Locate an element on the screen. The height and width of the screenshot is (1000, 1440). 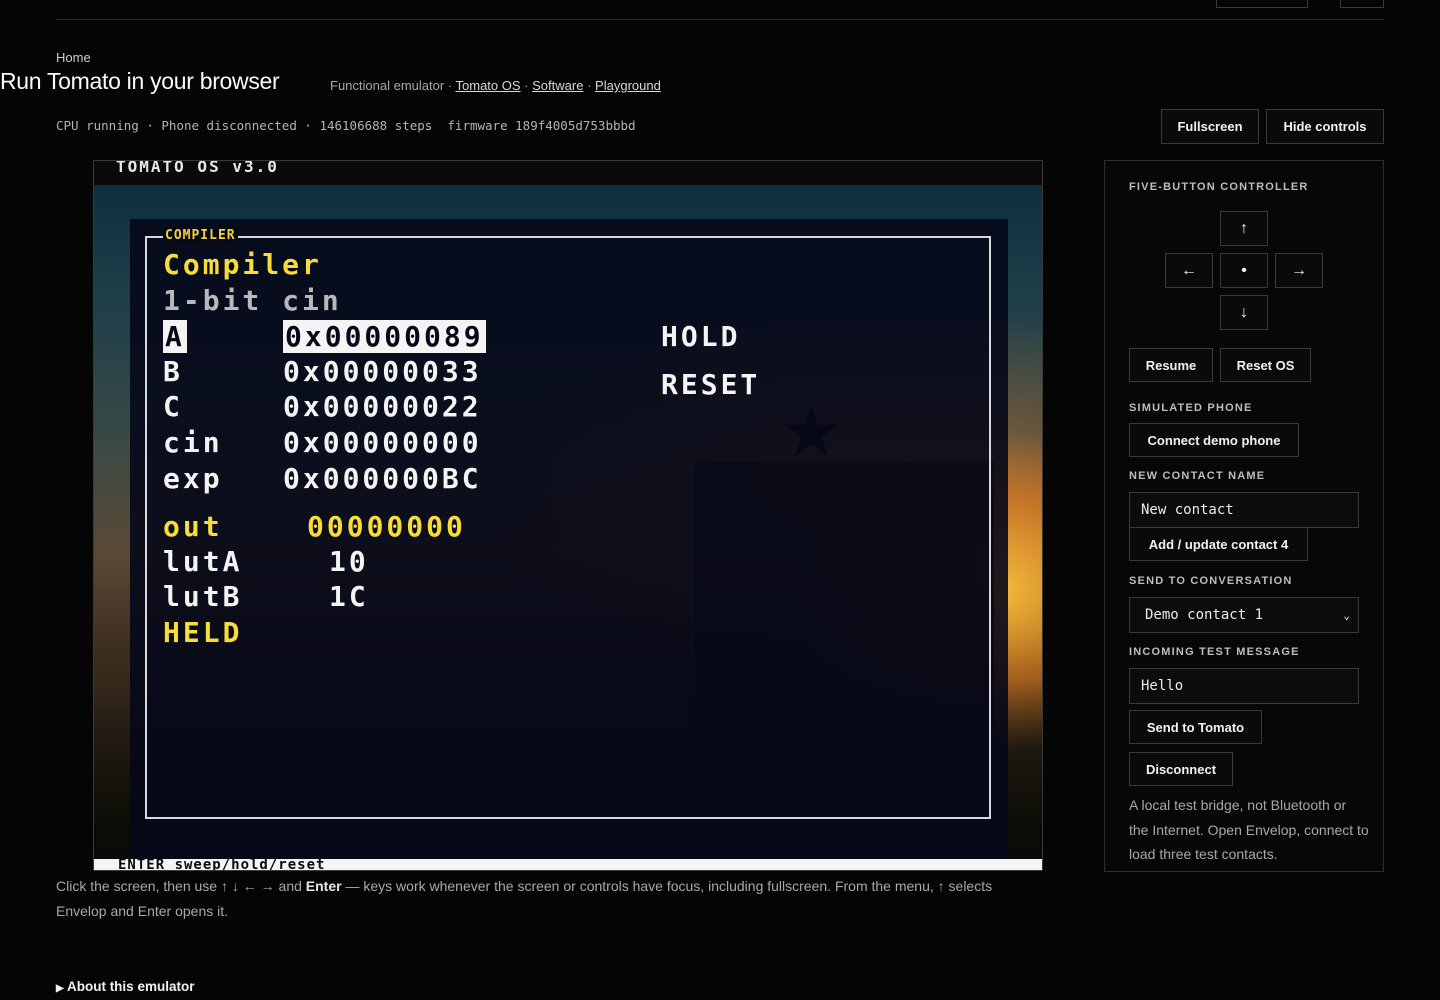
up-arrow-icon: ↑ is located at coordinates (1244, 228).